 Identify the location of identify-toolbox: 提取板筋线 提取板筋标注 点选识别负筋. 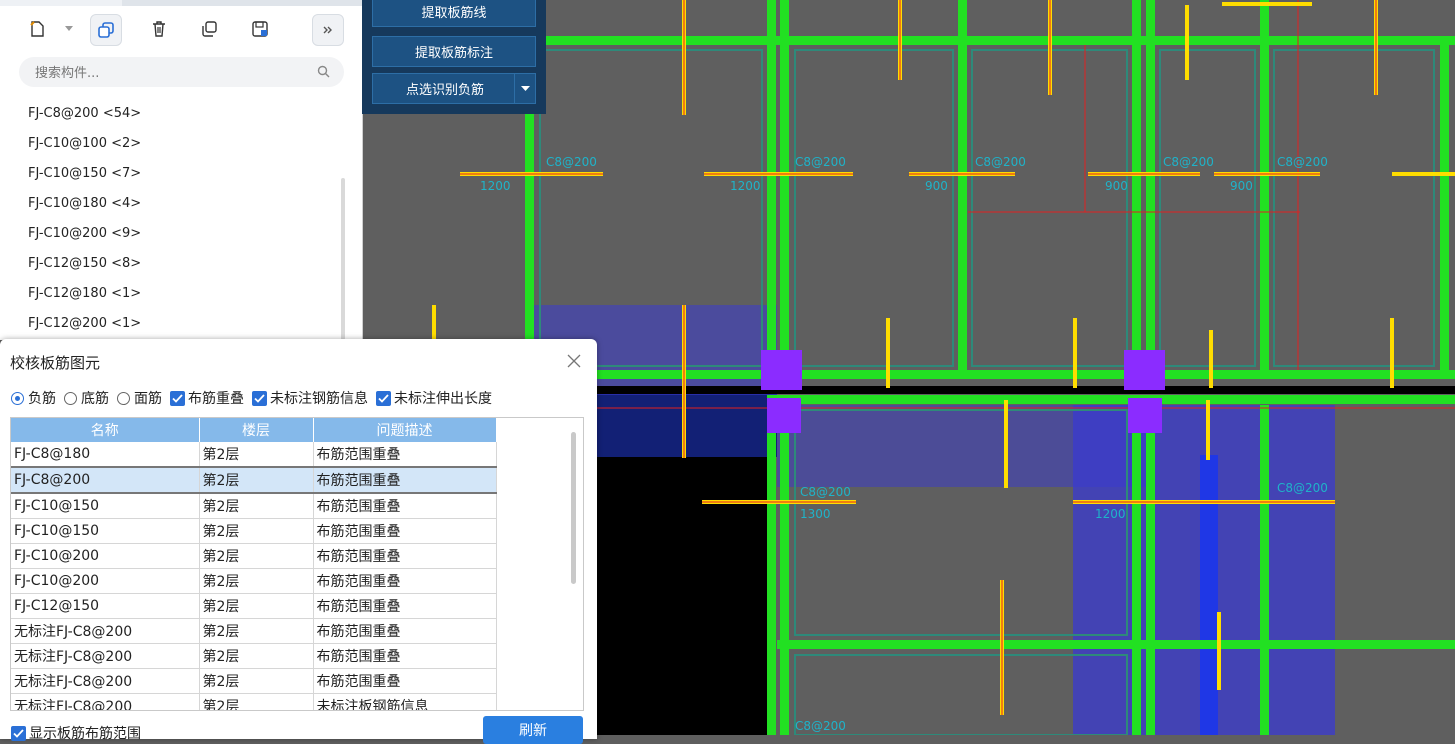
(454, 57).